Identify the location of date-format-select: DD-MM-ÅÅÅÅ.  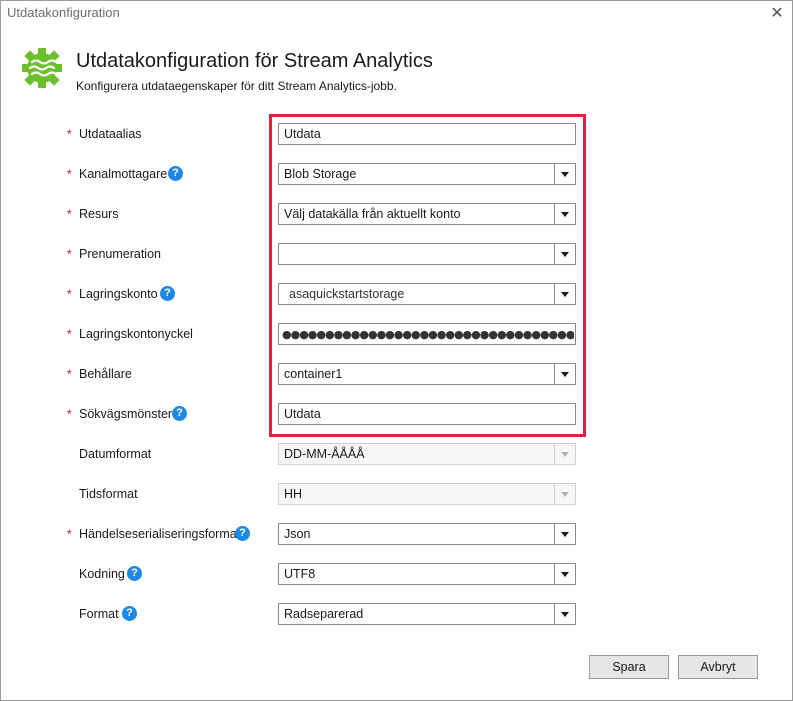
(427, 454).